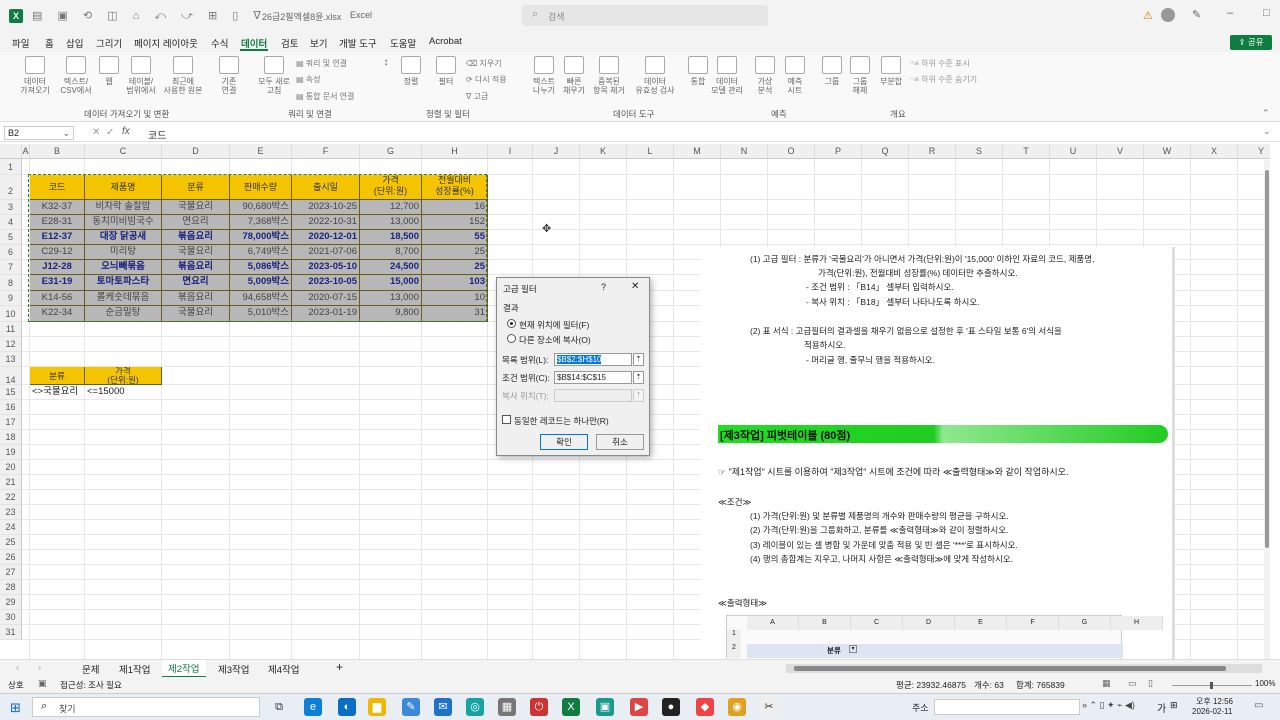  I want to click on row-header: 2, so click(11, 187).